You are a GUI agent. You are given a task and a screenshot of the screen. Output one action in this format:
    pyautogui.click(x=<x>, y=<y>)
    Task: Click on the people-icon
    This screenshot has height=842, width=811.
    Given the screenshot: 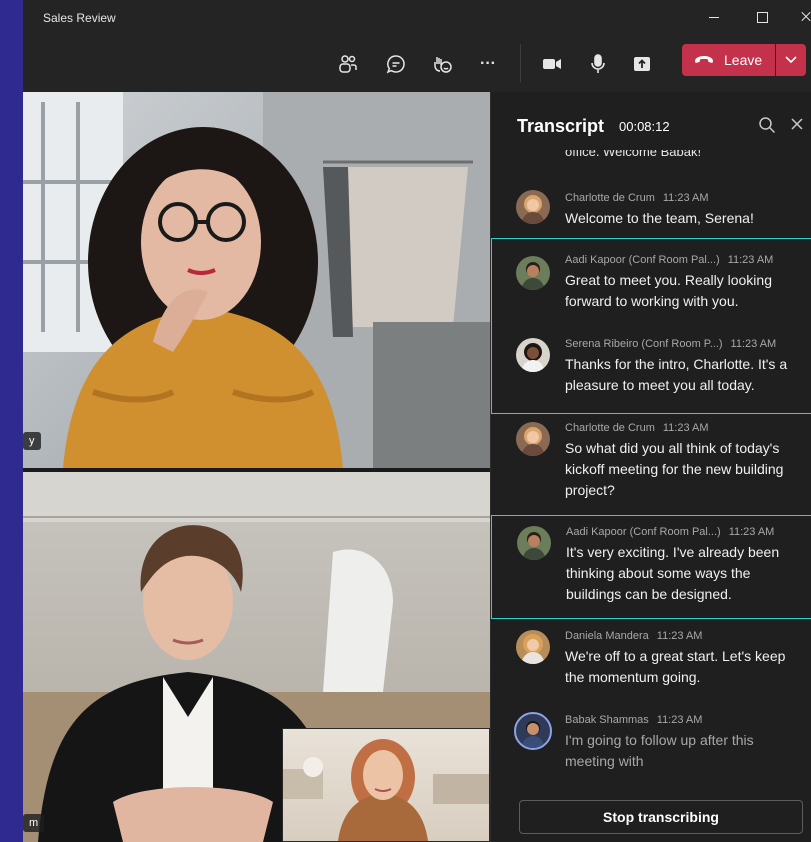 What is the action you would take?
    pyautogui.click(x=348, y=64)
    